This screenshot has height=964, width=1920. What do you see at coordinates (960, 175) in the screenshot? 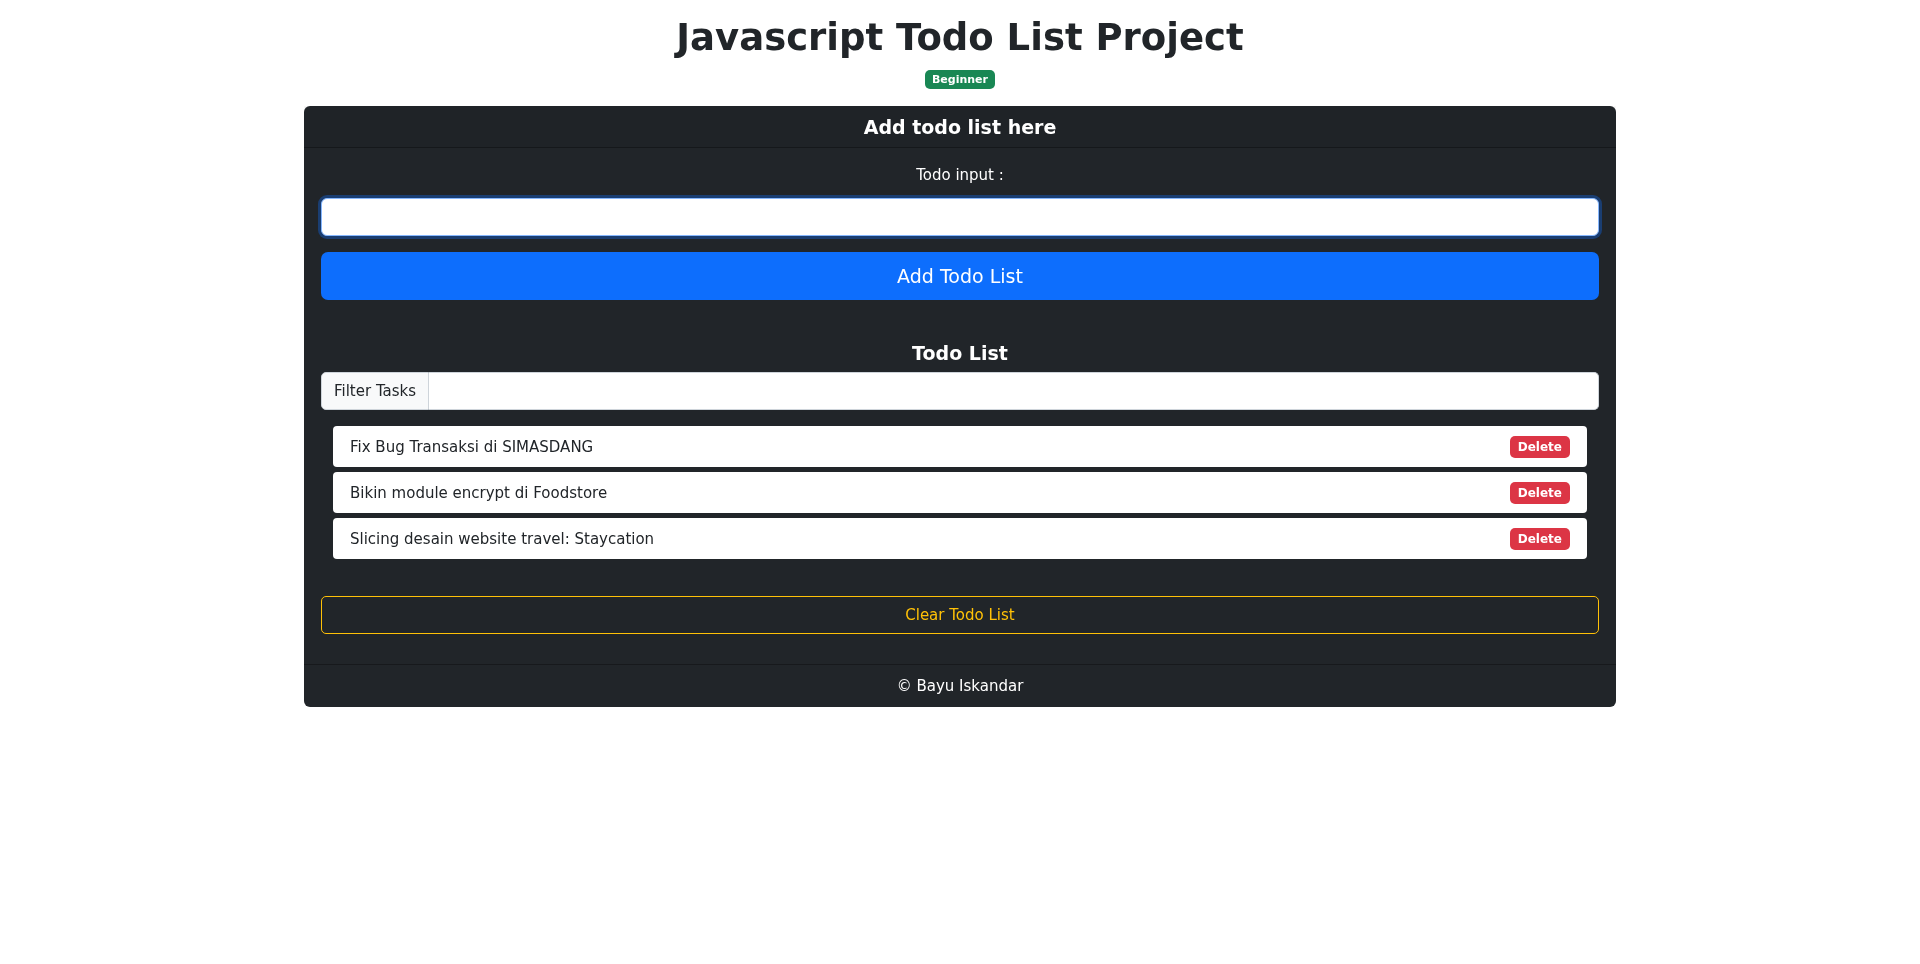
I see `todo-input-label: Todo input :` at bounding box center [960, 175].